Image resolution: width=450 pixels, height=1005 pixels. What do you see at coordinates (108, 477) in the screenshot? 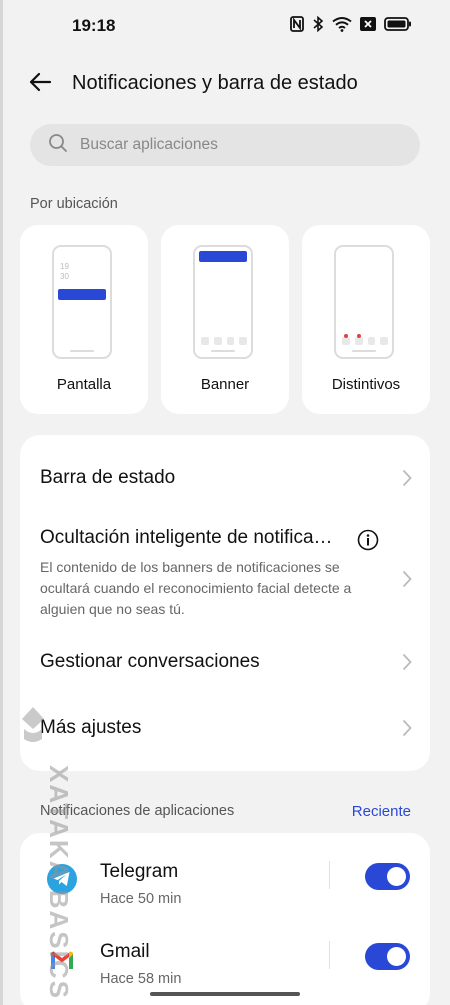
I see `setting-title: Barra de estado` at bounding box center [108, 477].